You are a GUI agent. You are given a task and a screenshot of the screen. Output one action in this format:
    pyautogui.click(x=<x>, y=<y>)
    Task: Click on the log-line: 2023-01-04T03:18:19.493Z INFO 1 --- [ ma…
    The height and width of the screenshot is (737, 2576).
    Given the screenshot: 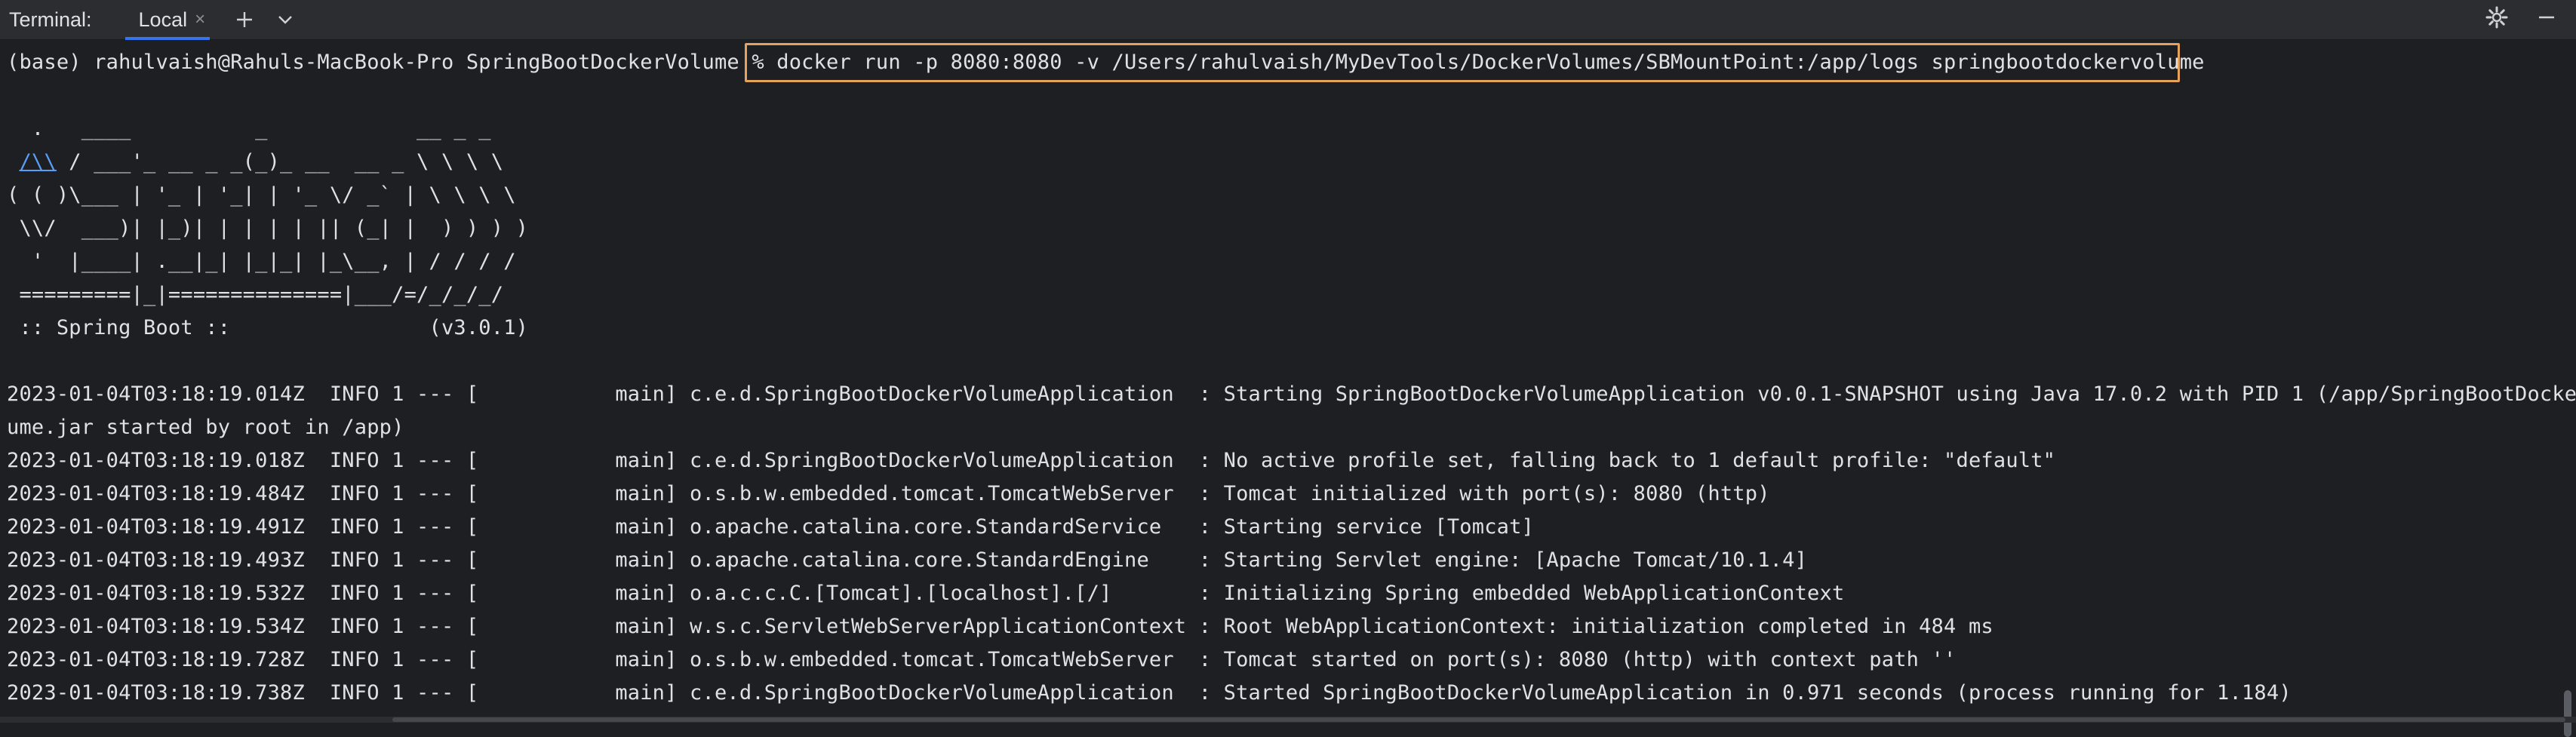 What is the action you would take?
    pyautogui.click(x=907, y=560)
    